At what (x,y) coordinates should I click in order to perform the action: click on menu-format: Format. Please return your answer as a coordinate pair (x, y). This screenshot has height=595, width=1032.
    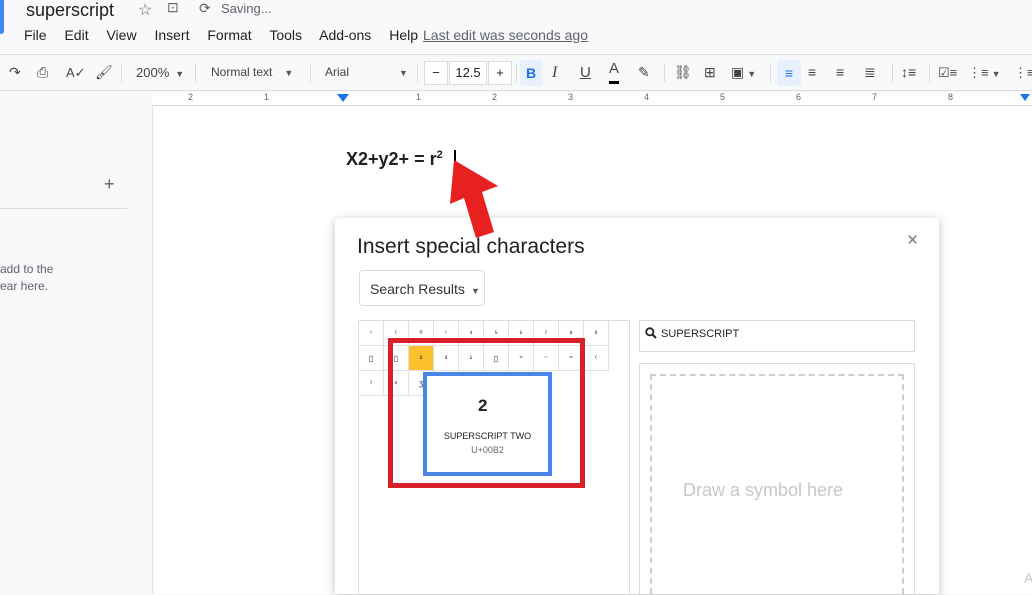
    Looking at the image, I should click on (229, 35).